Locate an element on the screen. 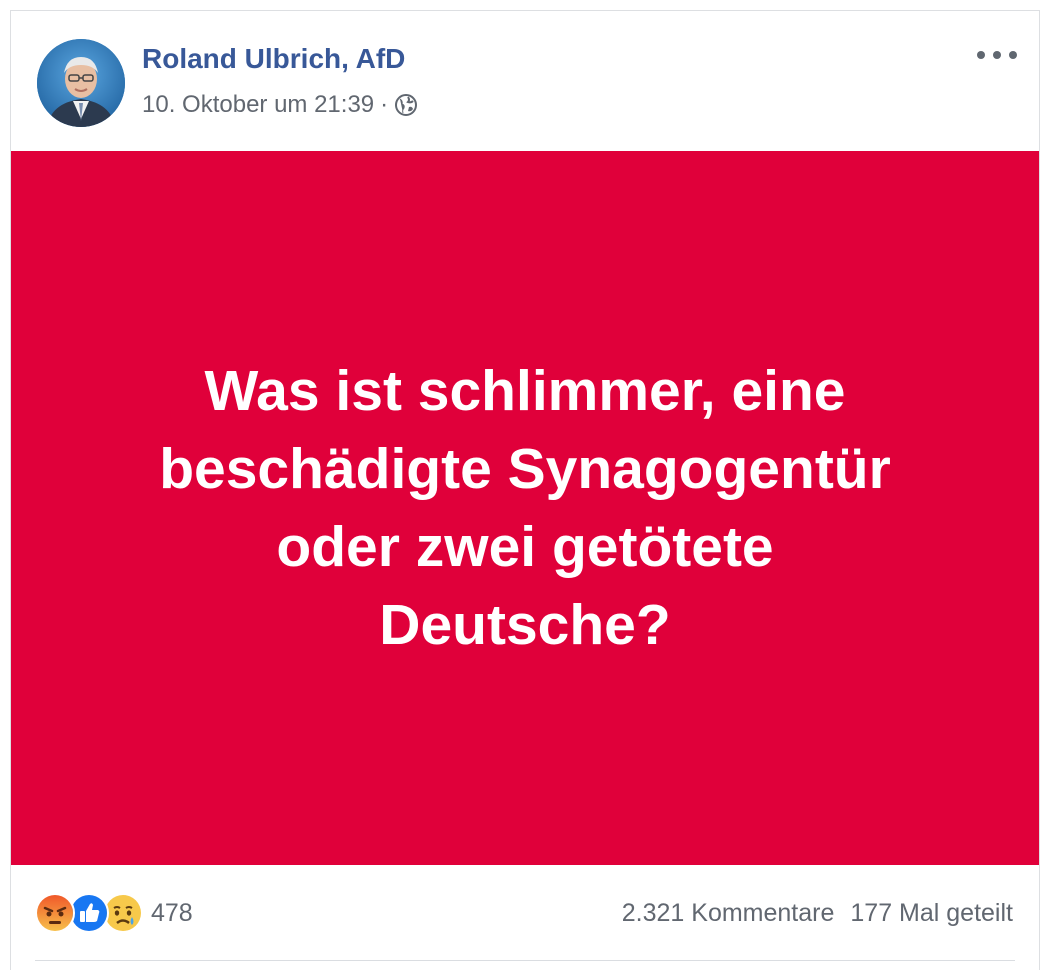 The image size is (1050, 971). post-timestamp: 10. Oktober um 21:39 is located at coordinates (258, 105).